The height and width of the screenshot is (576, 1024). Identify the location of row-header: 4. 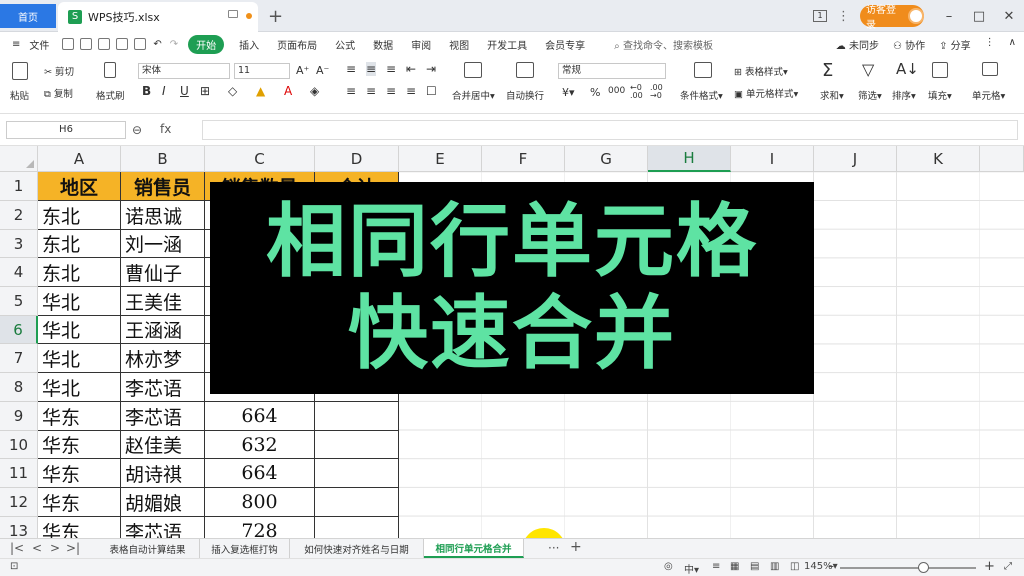
(19, 272).